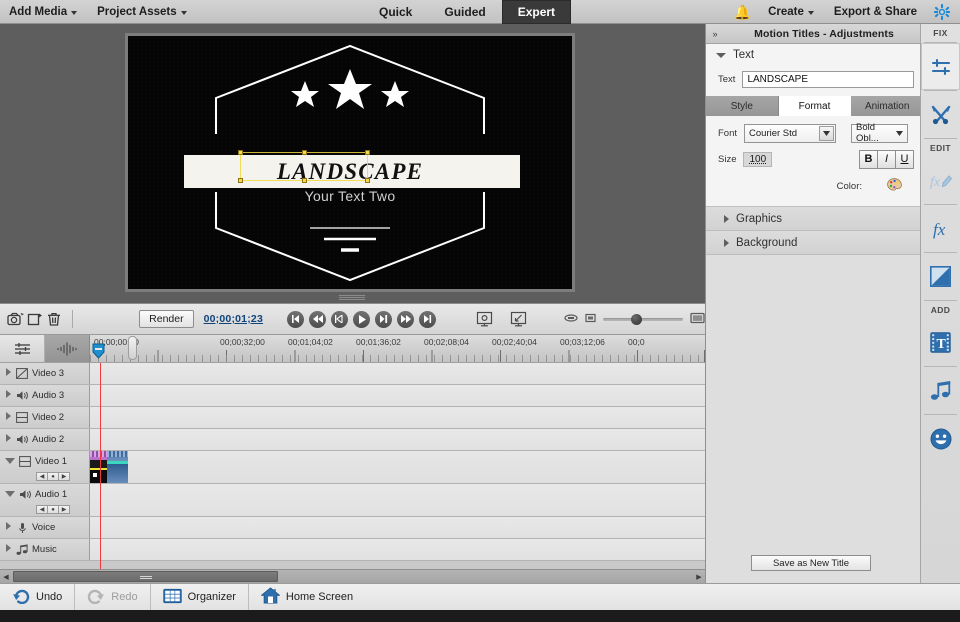  I want to click on tab-expert: Expert, so click(536, 12).